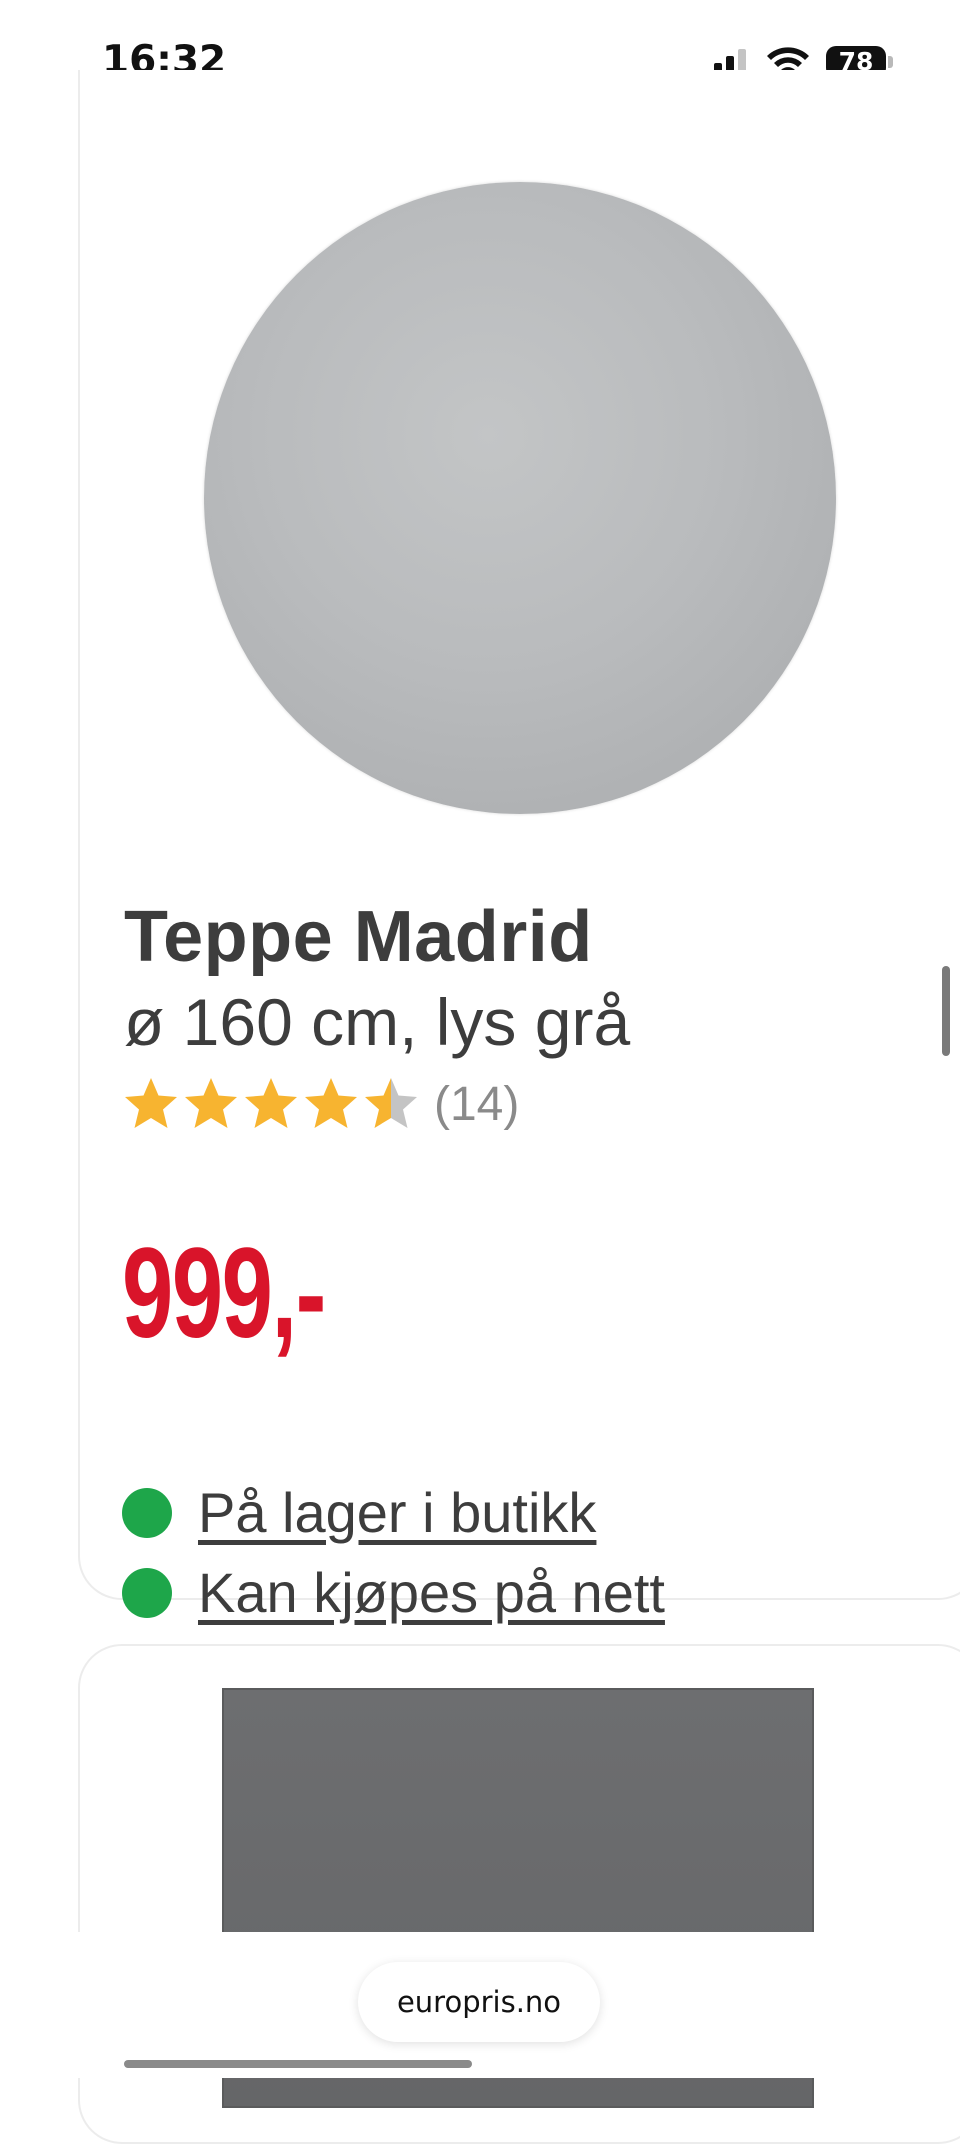 This screenshot has height=2144, width=960. I want to click on home-indicator, so click(298, 2064).